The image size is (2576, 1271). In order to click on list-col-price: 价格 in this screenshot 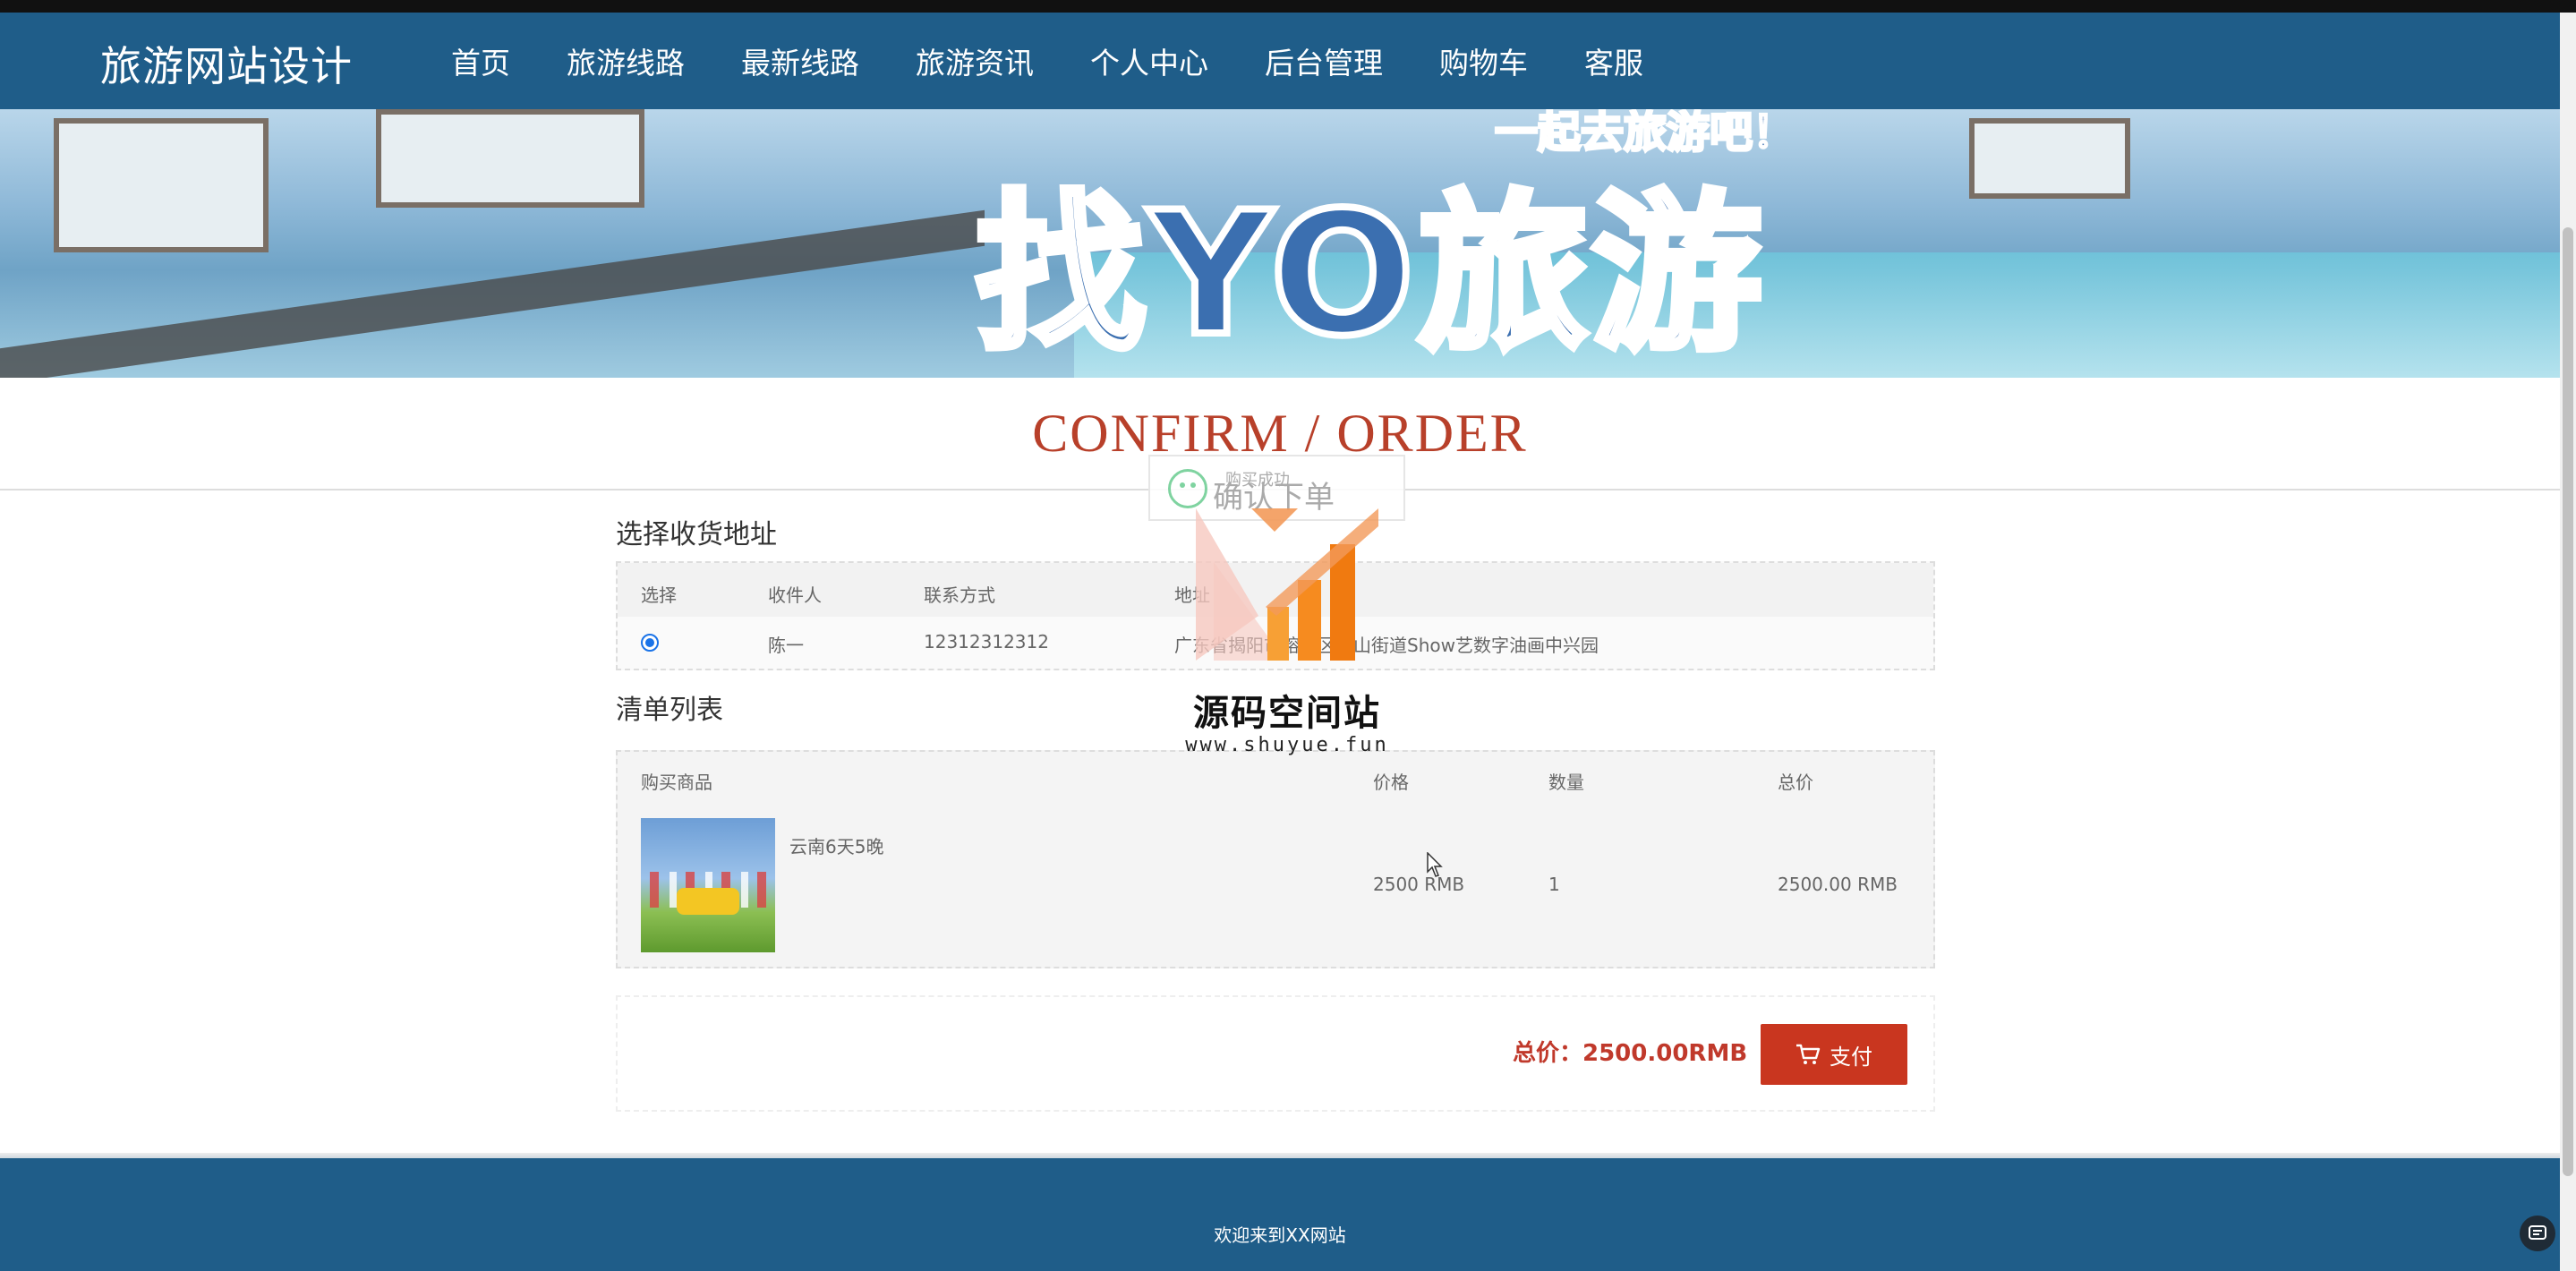, I will do `click(1391, 782)`.